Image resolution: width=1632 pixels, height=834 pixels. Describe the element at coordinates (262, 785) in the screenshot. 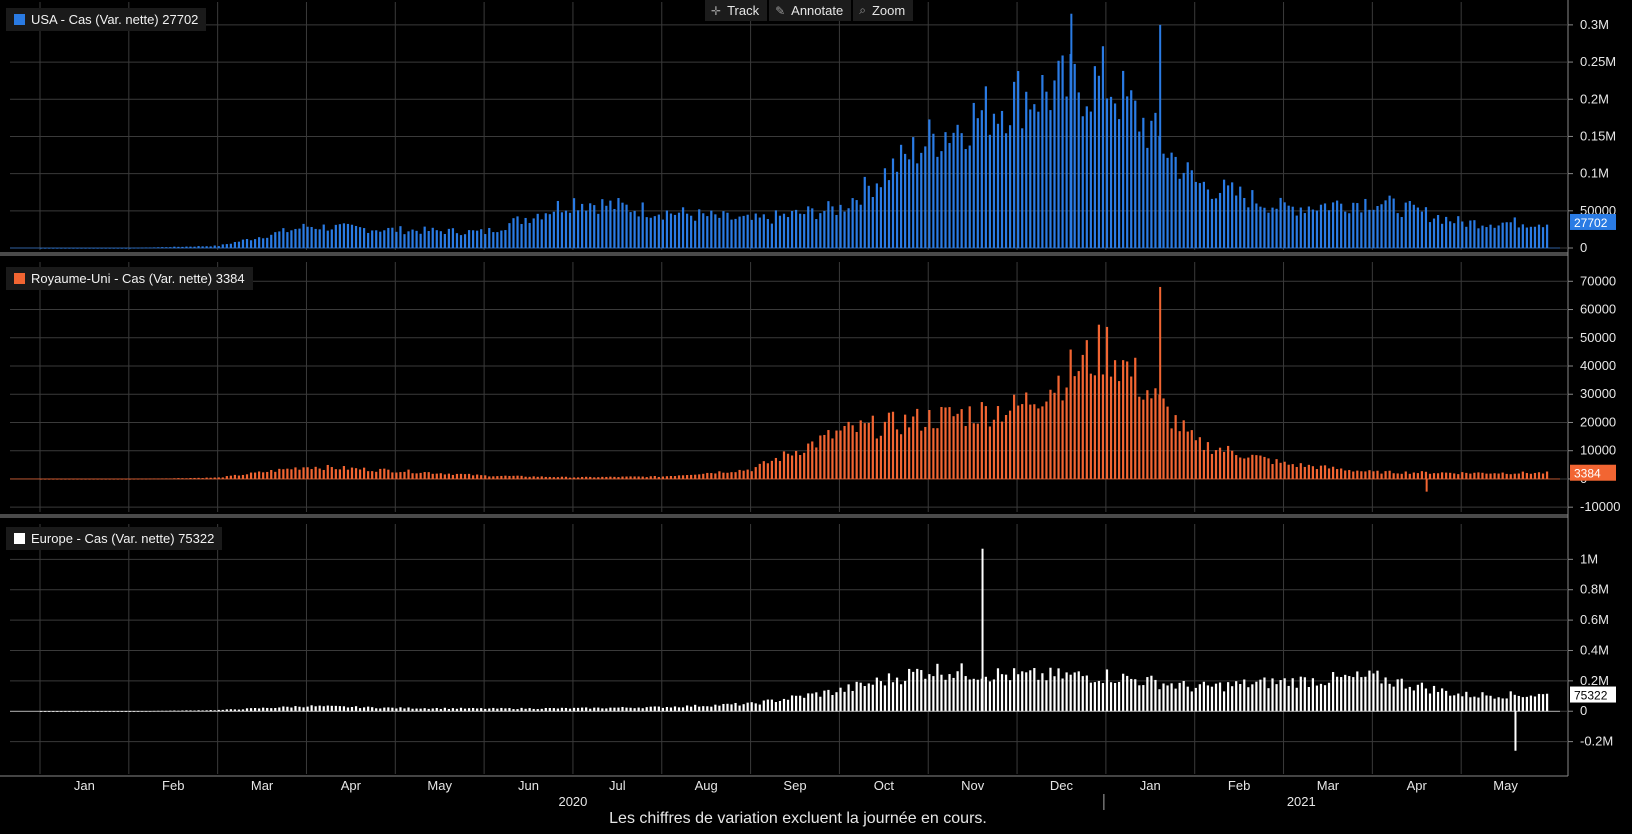

I see `x-tick-label: Mar` at that location.